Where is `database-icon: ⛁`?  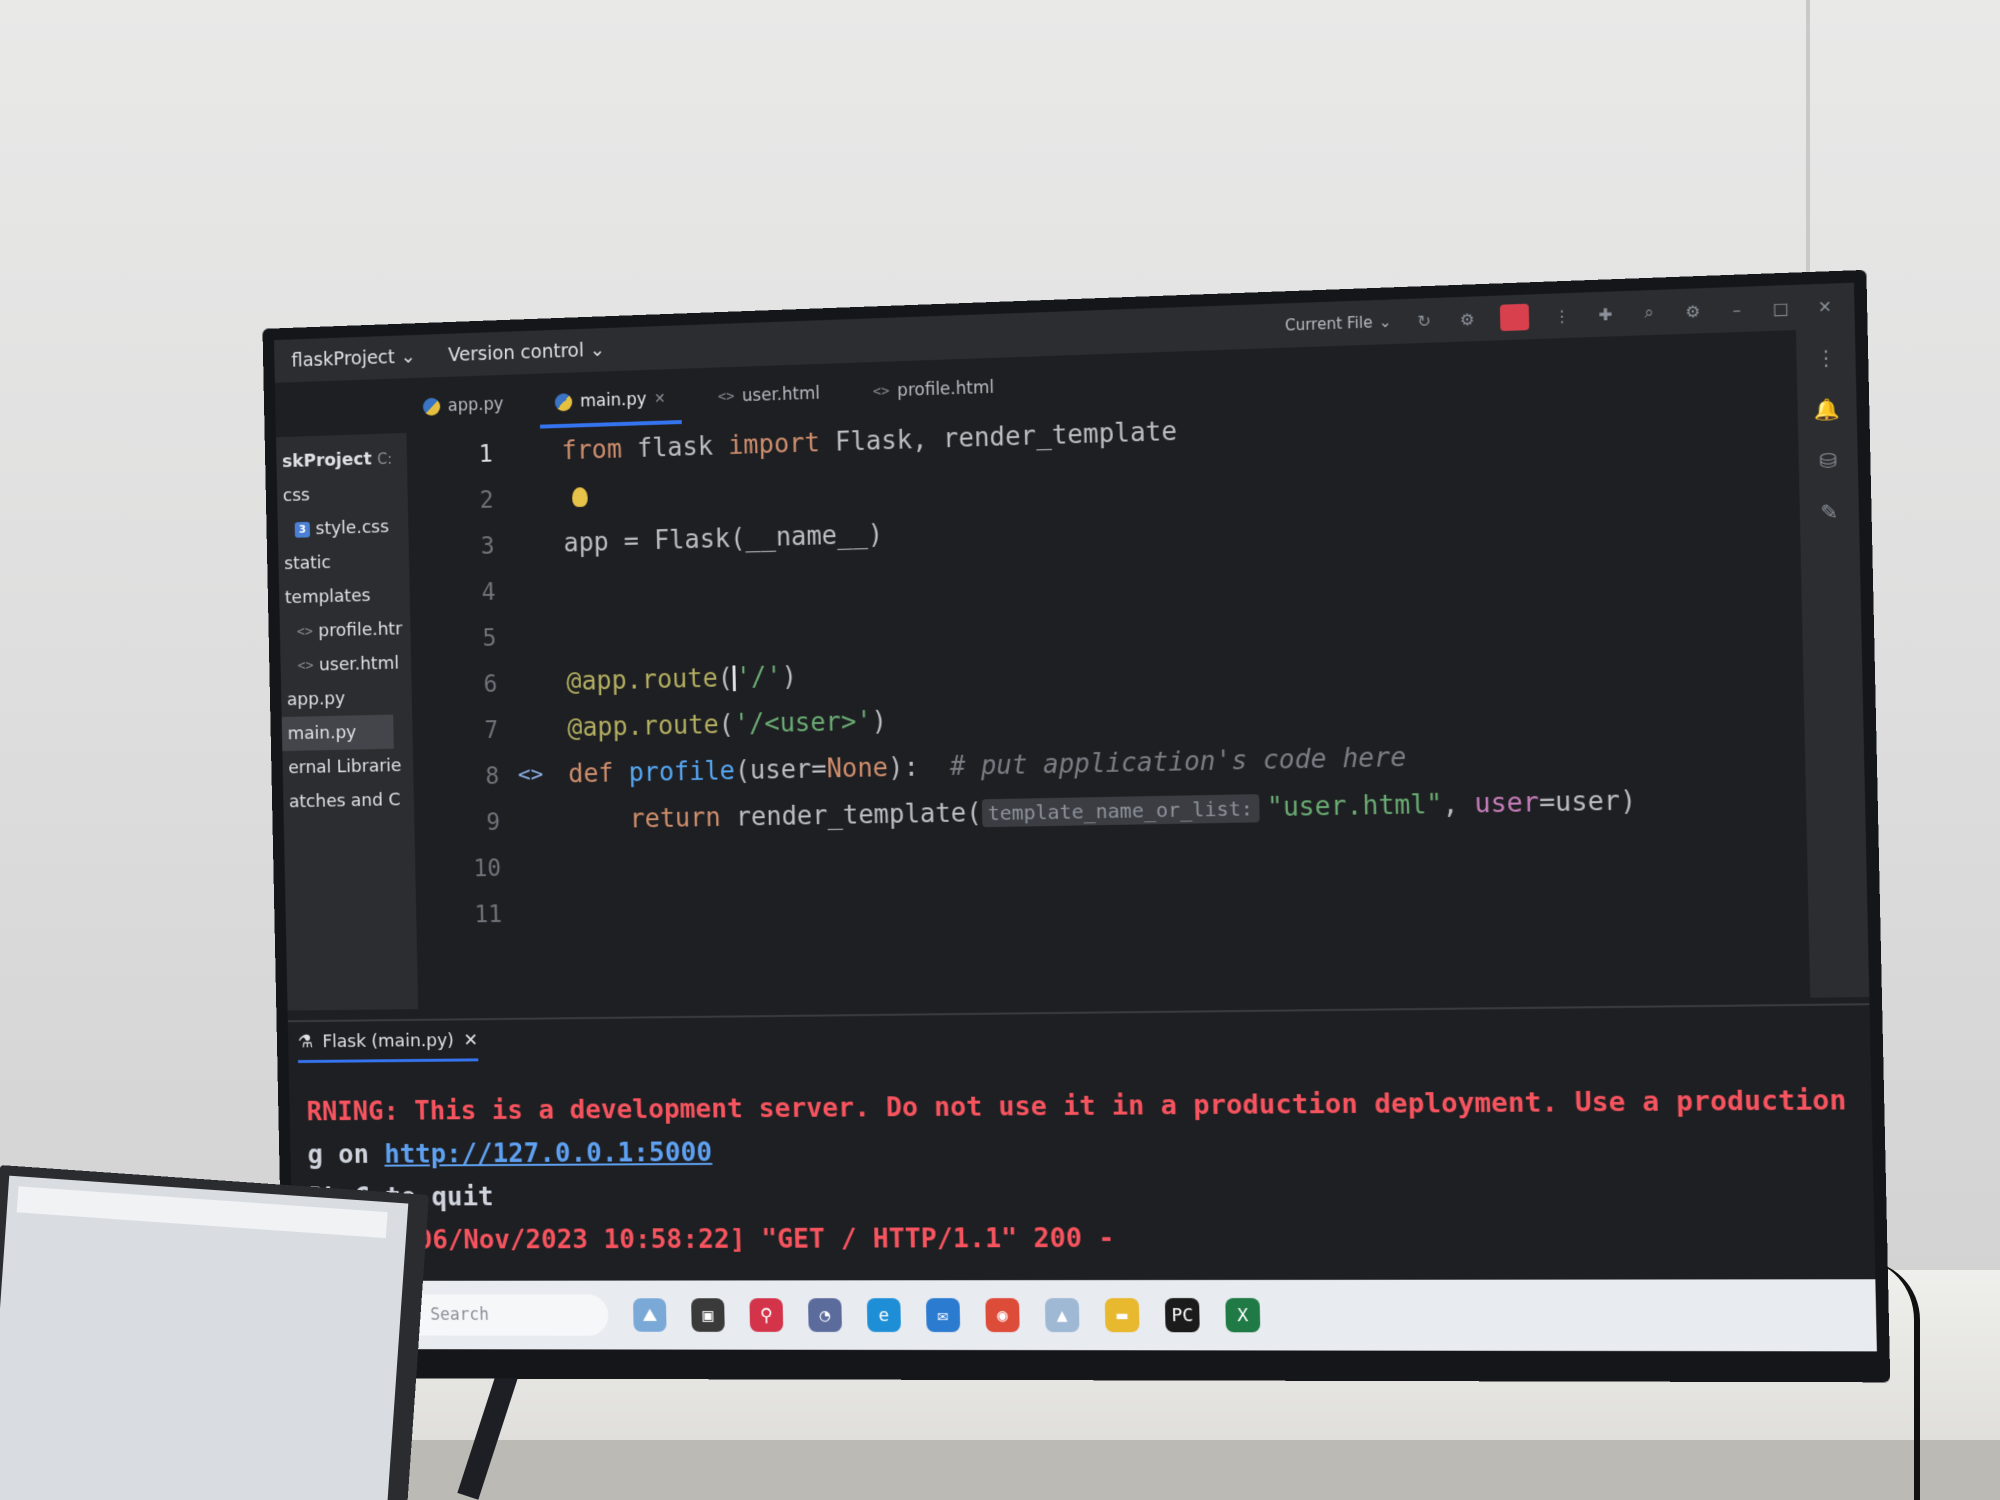 database-icon: ⛁ is located at coordinates (1828, 460).